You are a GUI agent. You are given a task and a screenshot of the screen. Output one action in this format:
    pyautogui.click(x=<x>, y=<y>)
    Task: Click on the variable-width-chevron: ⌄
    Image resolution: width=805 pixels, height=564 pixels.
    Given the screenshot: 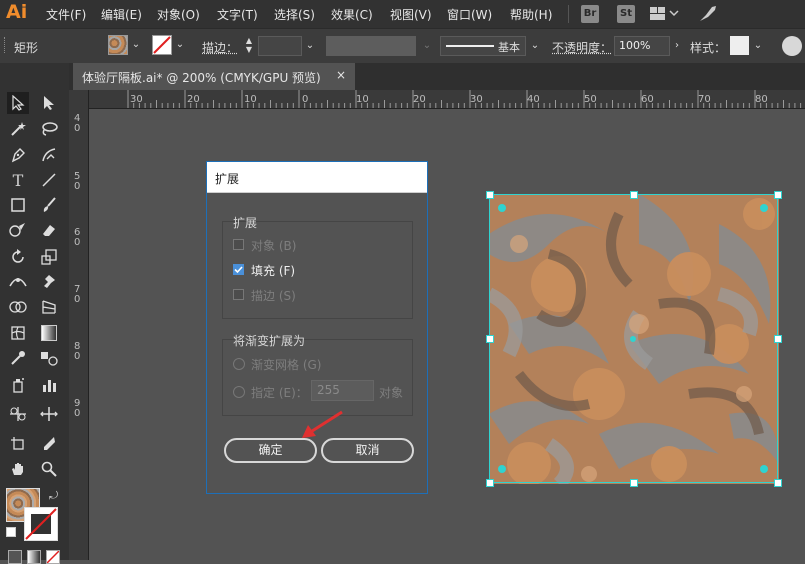 What is the action you would take?
    pyautogui.click(x=427, y=46)
    